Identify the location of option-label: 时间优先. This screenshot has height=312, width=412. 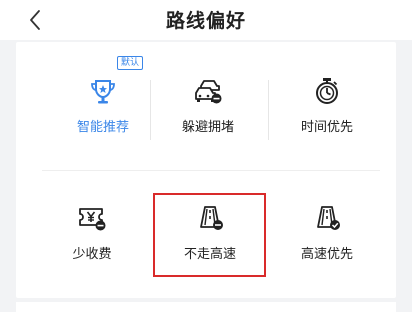
(326, 127).